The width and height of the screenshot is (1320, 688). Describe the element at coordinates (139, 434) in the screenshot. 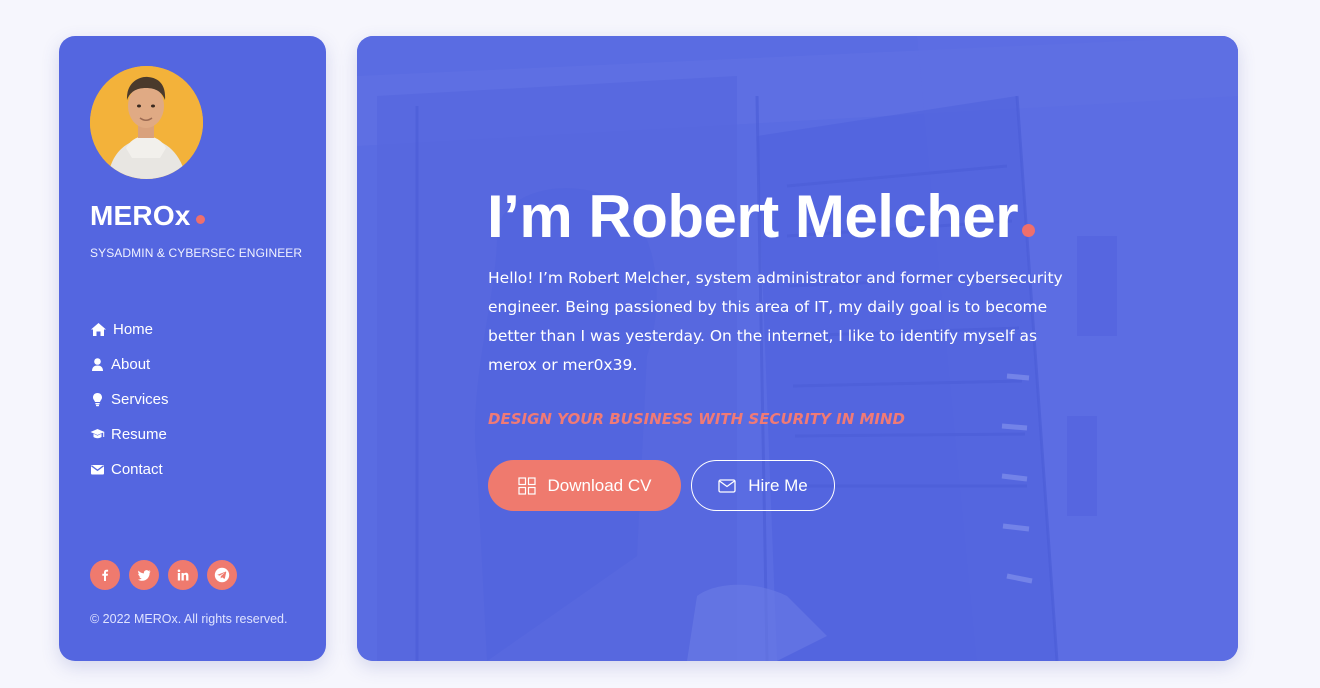

I see `sidebar-item-label: Resume` at that location.